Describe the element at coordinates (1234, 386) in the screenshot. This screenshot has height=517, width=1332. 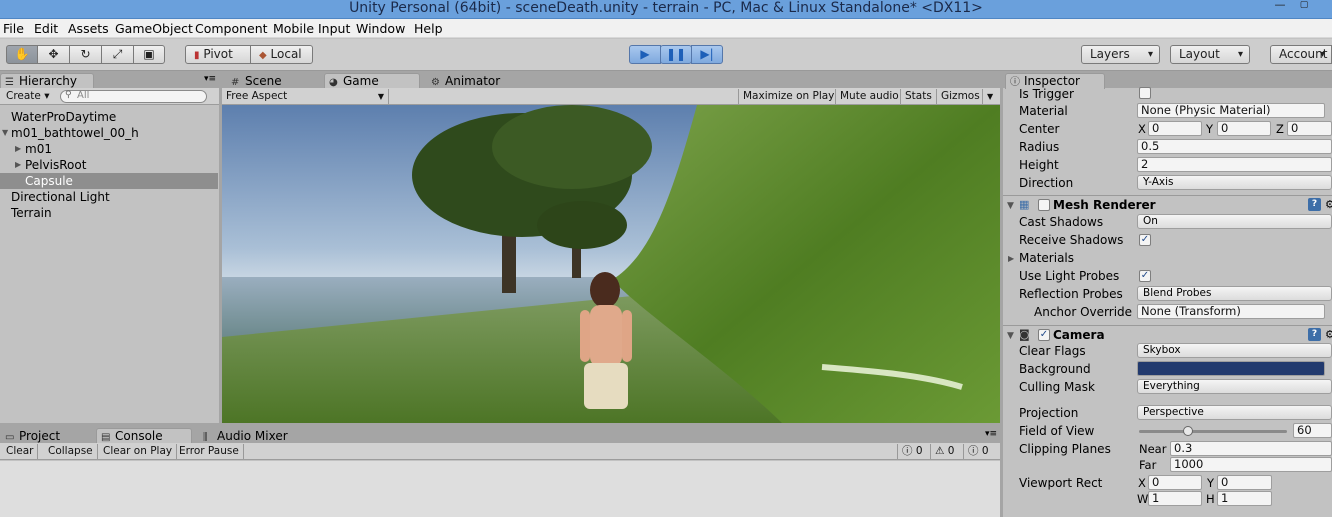
I see `culling-mask-dropdown: Everything` at that location.